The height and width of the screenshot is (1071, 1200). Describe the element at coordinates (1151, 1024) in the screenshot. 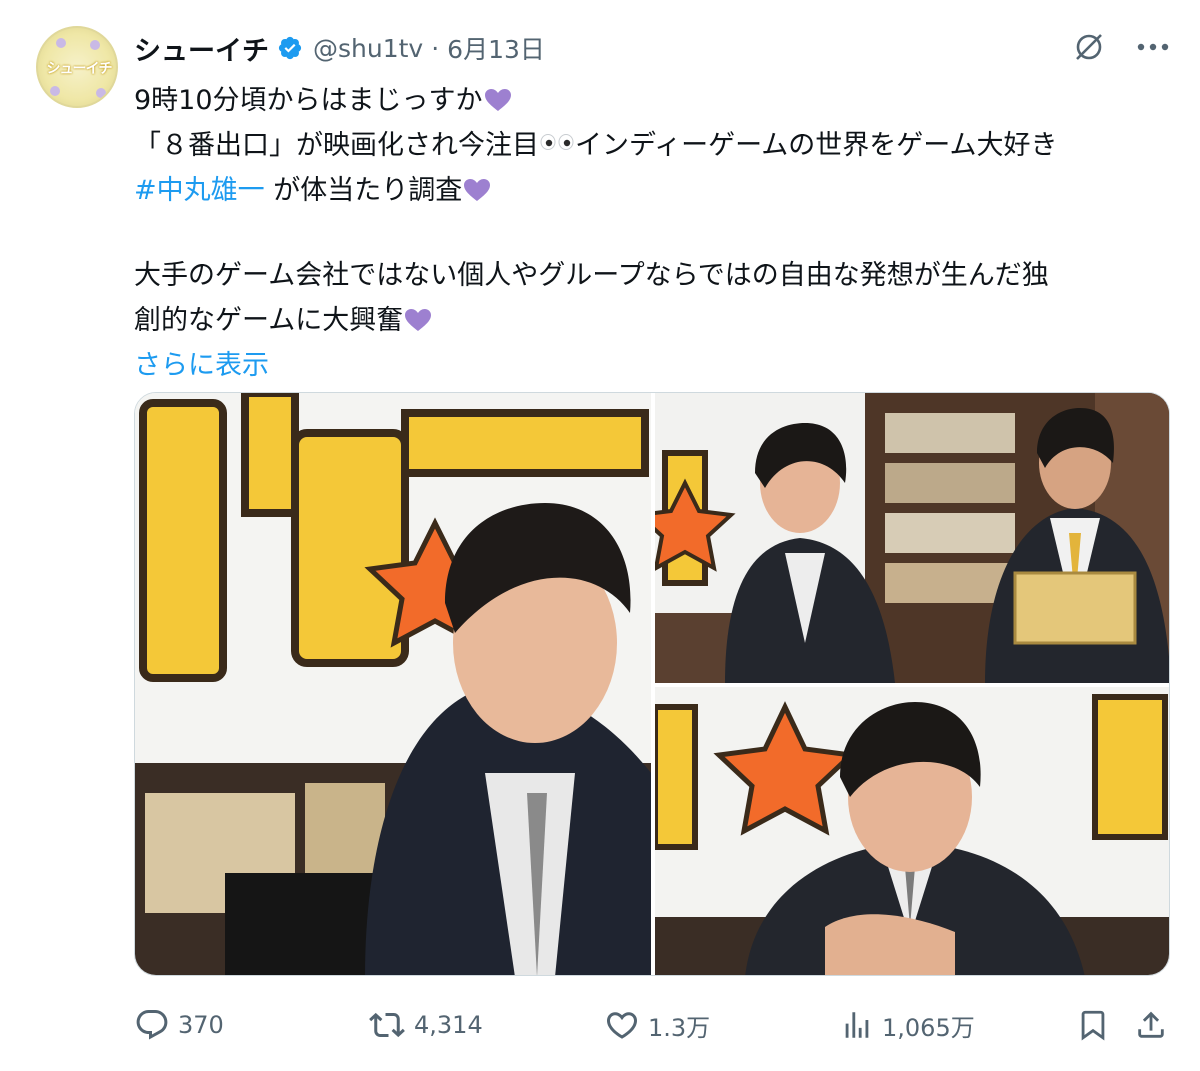

I see `share-icon` at that location.